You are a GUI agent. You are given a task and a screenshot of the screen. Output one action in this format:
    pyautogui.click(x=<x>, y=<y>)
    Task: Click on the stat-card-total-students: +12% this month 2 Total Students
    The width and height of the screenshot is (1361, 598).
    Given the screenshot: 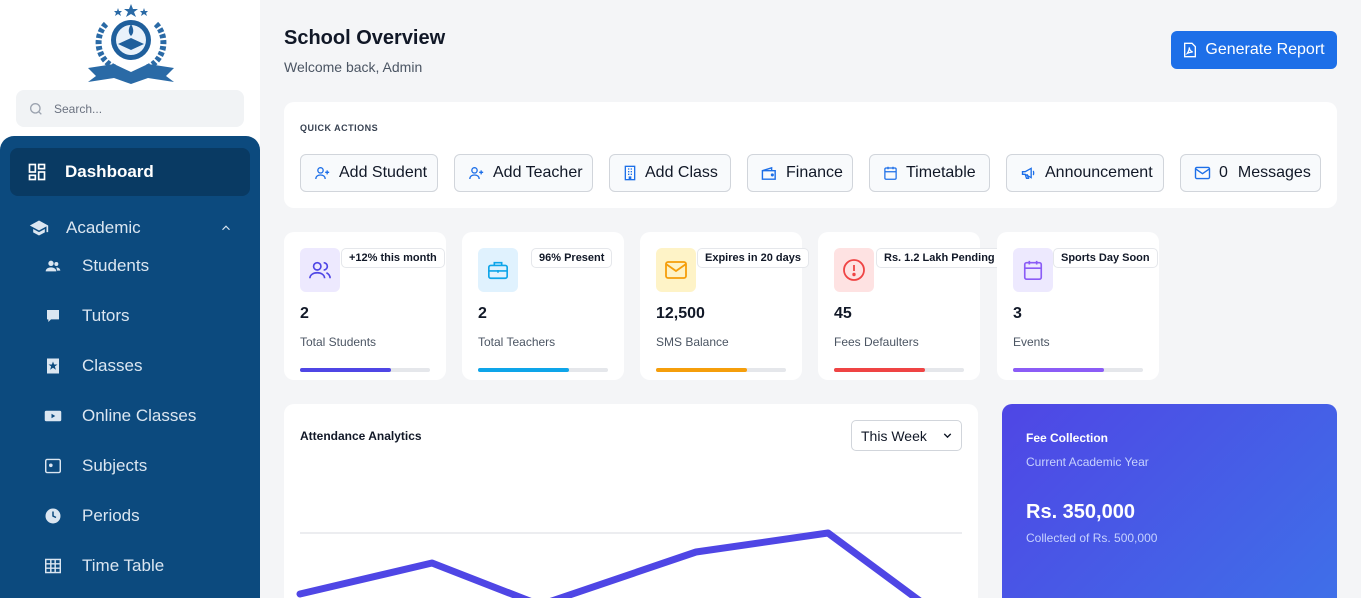 What is the action you would take?
    pyautogui.click(x=365, y=306)
    